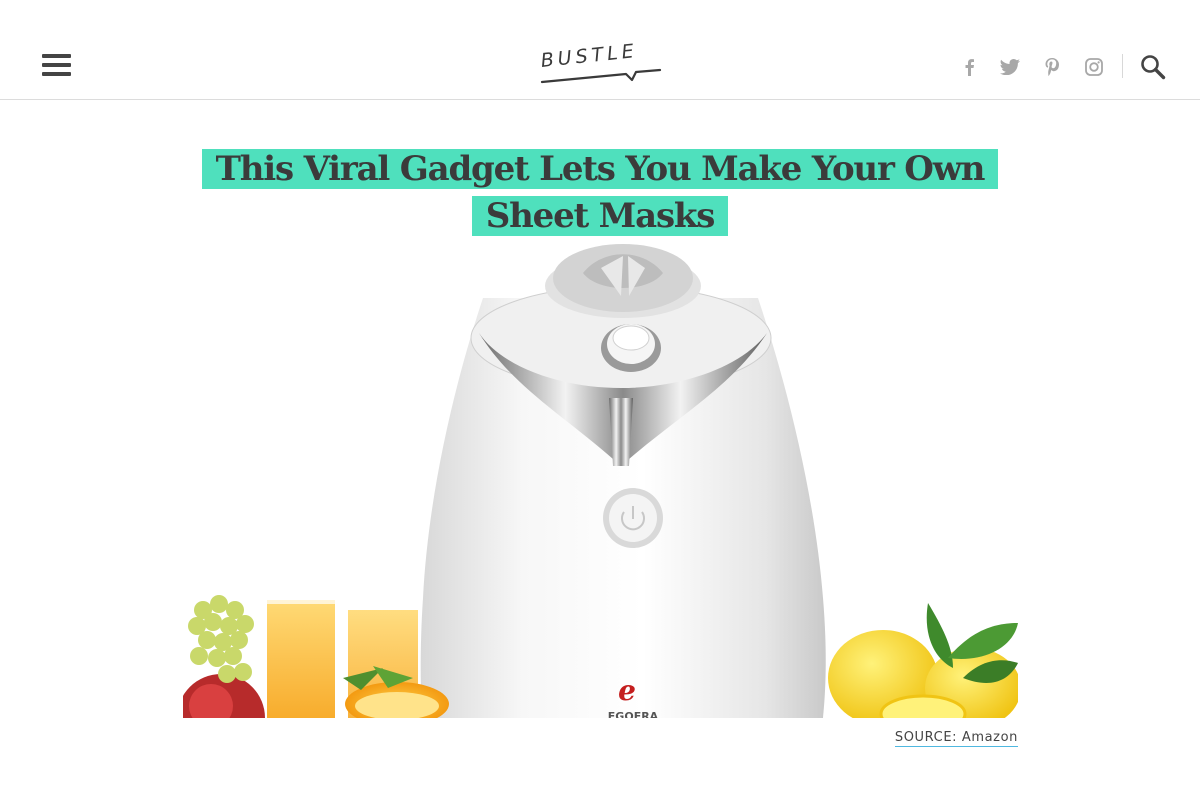 The width and height of the screenshot is (1200, 800). I want to click on header-divider, so click(1122, 66).